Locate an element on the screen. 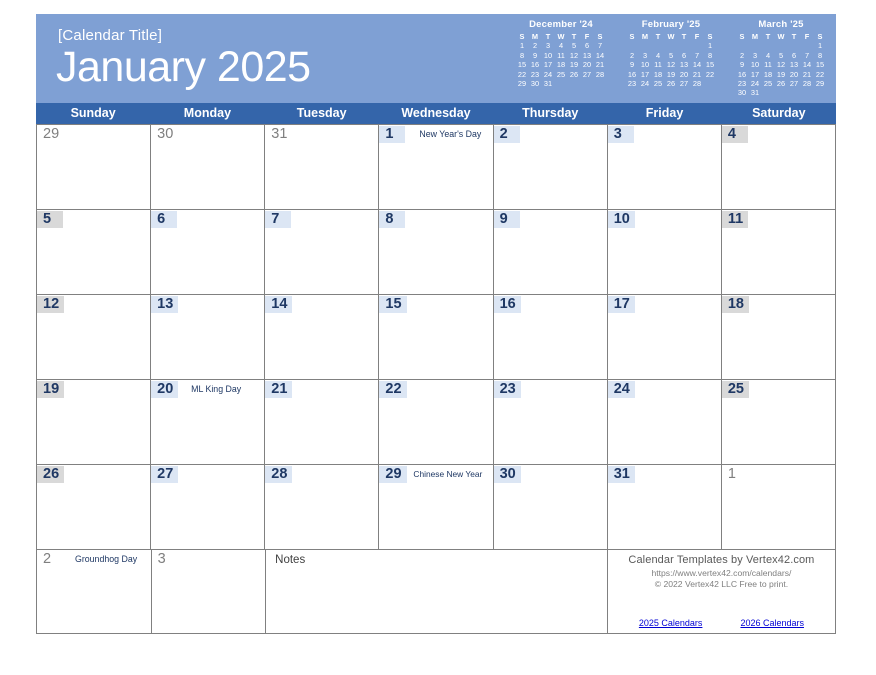 This screenshot has width=876, height=675. day-number: 16 is located at coordinates (507, 304).